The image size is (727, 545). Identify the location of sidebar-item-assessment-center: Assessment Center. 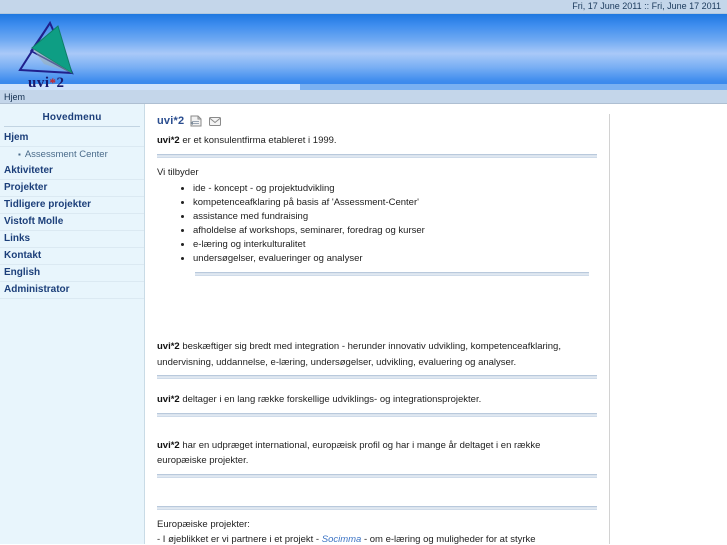
(72, 155).